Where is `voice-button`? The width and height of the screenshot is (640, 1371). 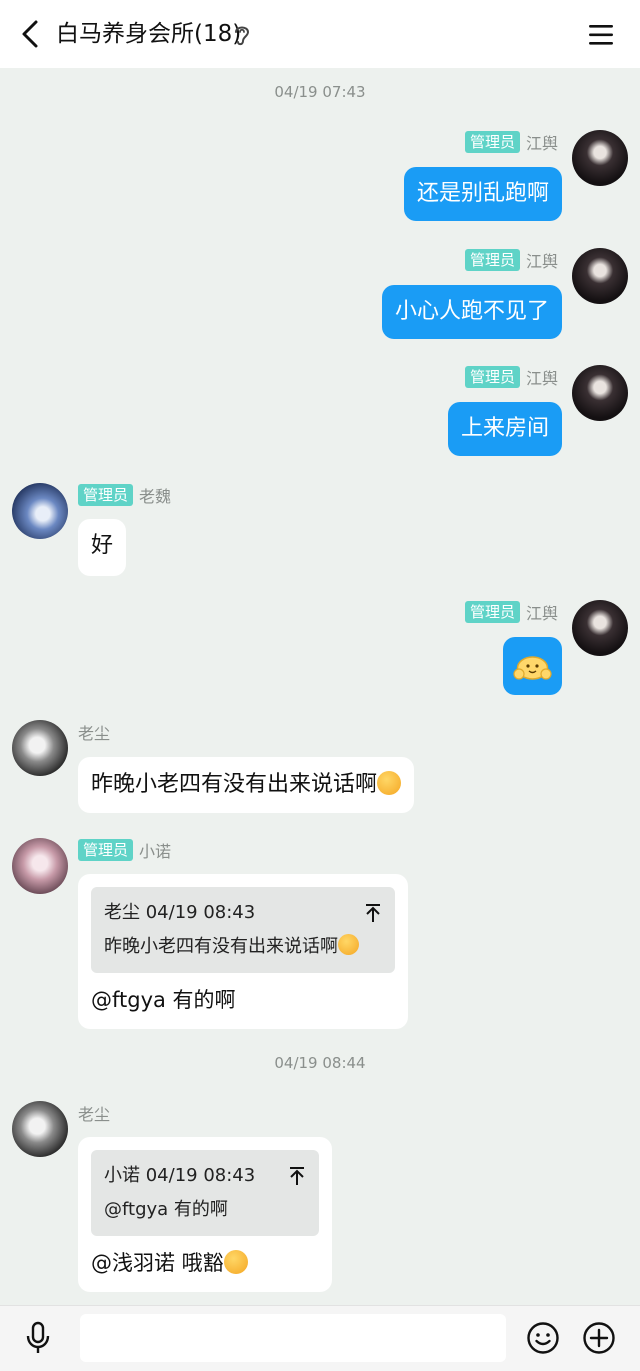 voice-button is located at coordinates (38, 1338).